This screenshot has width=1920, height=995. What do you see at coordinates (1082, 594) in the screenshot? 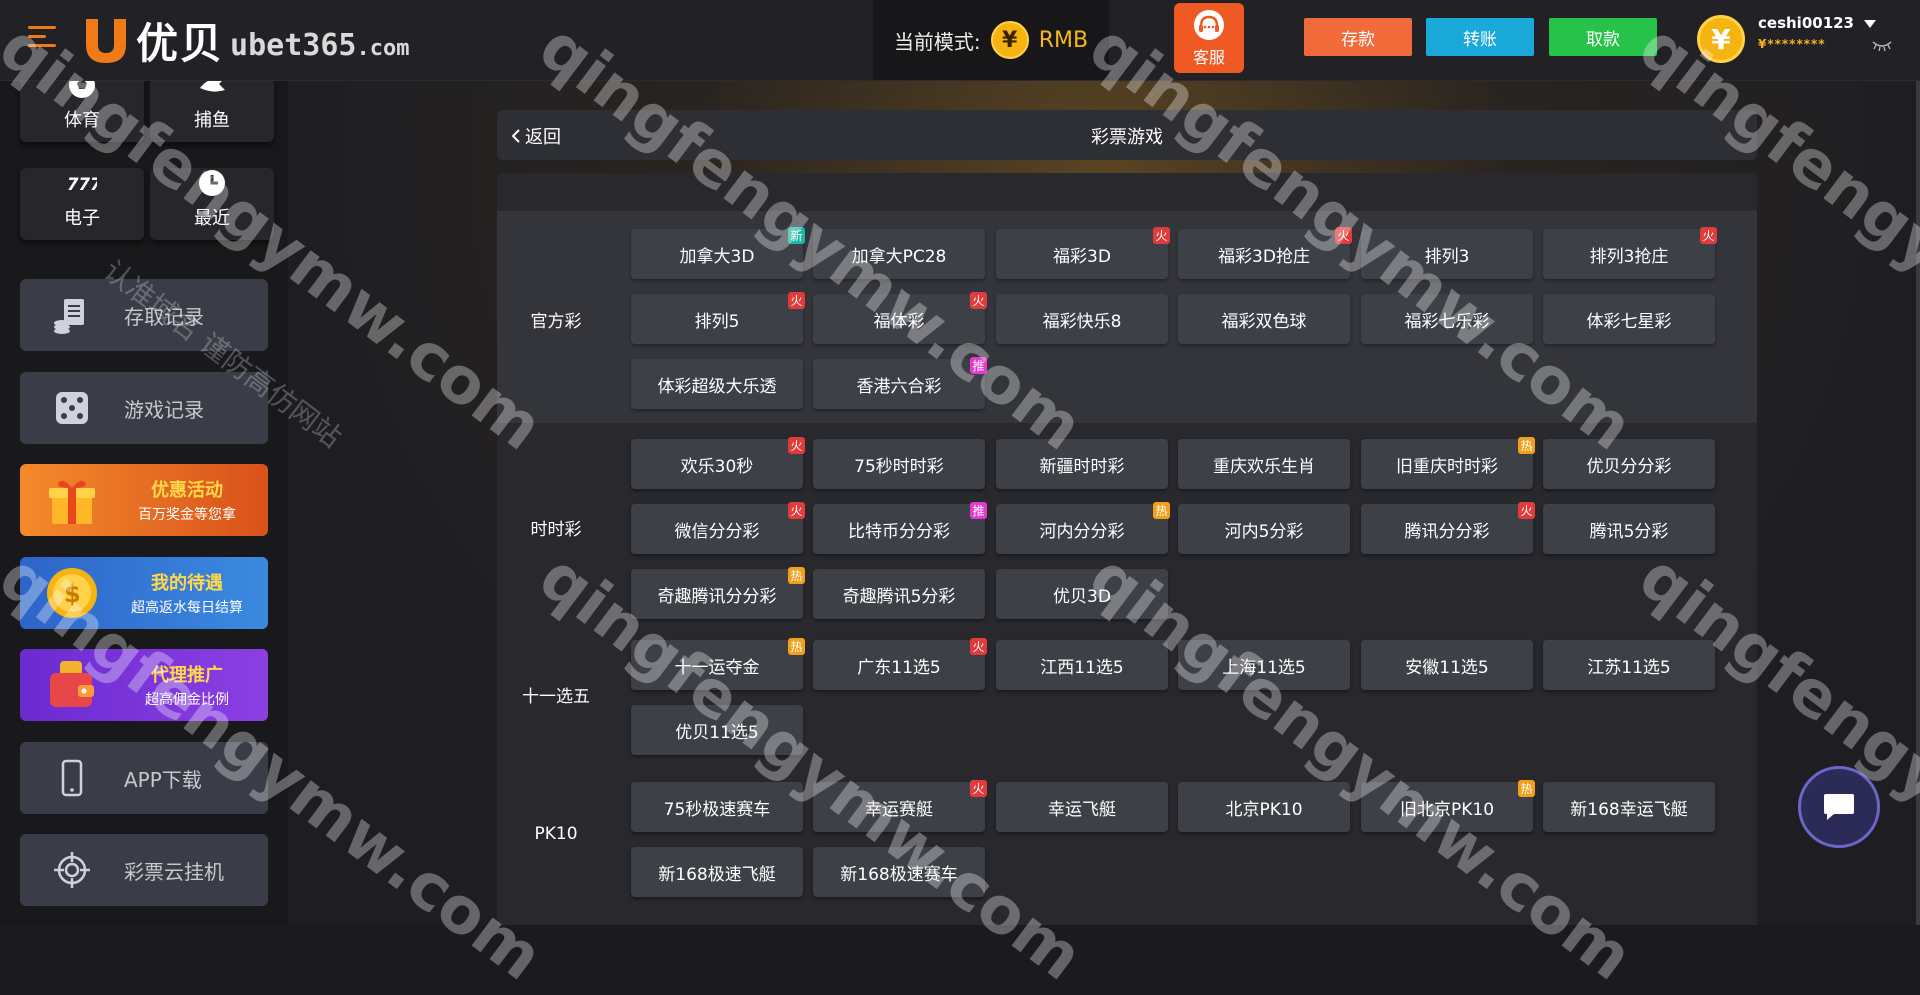
I see `game-button: 优贝3D` at bounding box center [1082, 594].